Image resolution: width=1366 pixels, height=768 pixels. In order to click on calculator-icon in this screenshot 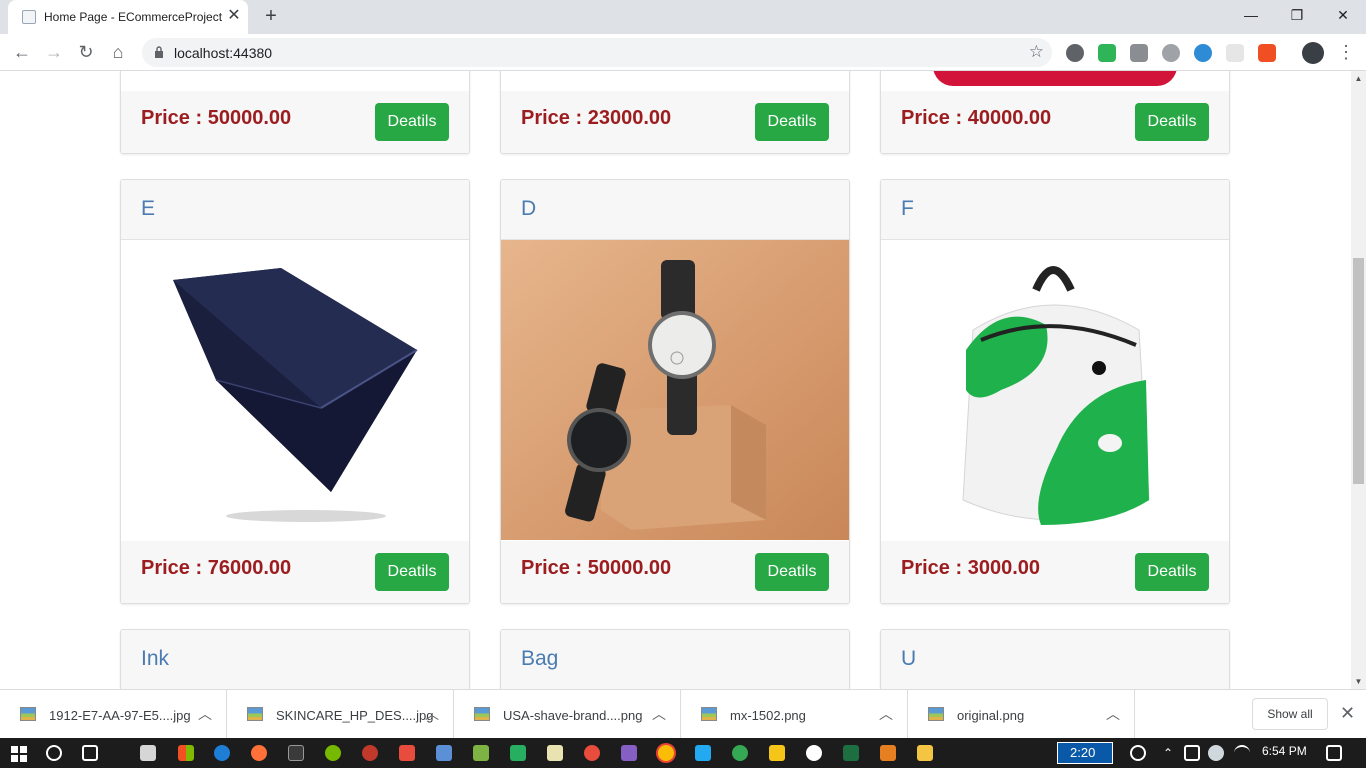, I will do `click(148, 753)`.